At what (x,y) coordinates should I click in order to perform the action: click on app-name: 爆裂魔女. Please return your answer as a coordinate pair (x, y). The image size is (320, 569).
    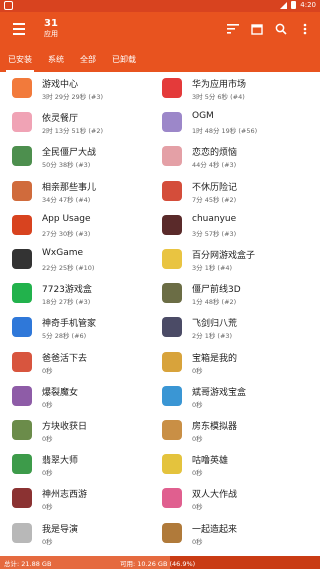
    Looking at the image, I should click on (60, 392).